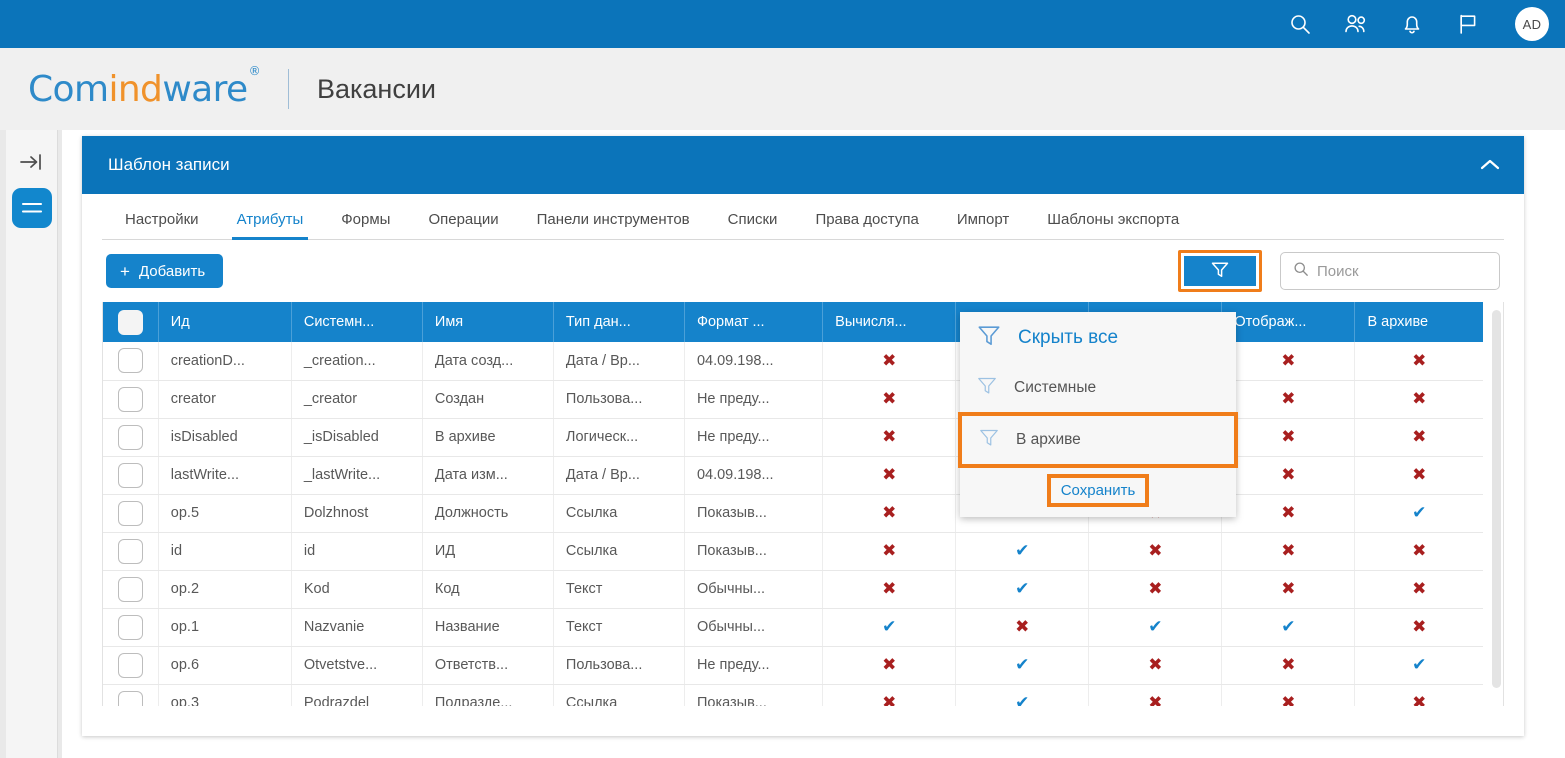 The image size is (1565, 758). What do you see at coordinates (488, 627) in the screenshot?
I see `cell-name: Название` at bounding box center [488, 627].